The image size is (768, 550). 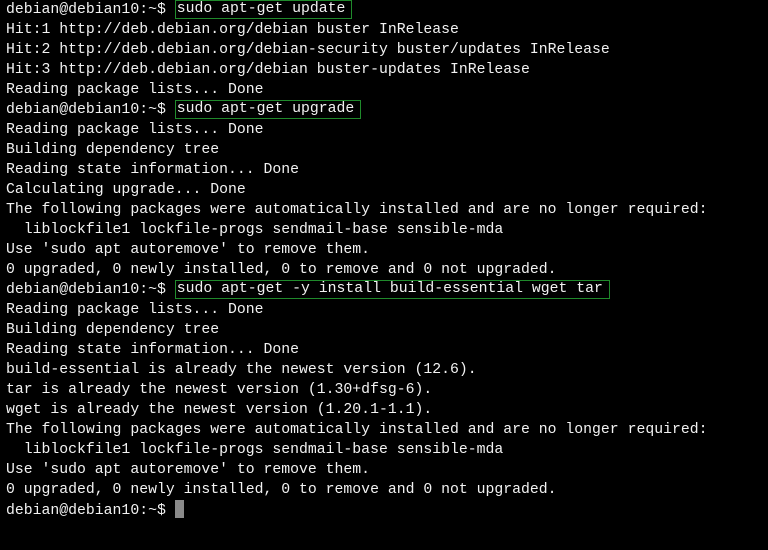 What do you see at coordinates (263, 9) in the screenshot?
I see `highlighted-command: sudo apt-get update` at bounding box center [263, 9].